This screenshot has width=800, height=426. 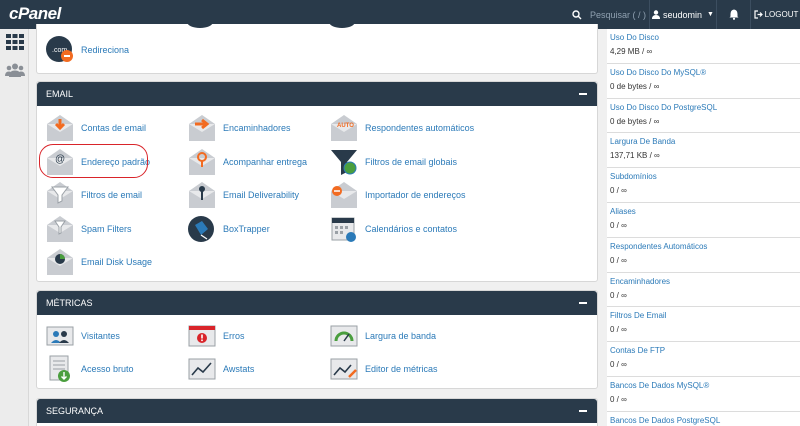 What do you see at coordinates (703, 176) in the screenshot?
I see `stat-label: Subdomínios` at bounding box center [703, 176].